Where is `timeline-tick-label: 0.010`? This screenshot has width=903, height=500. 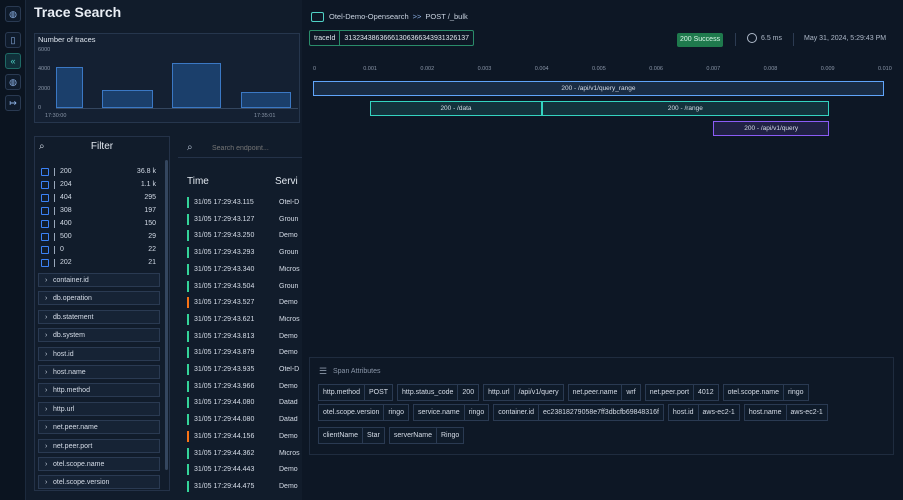 timeline-tick-label: 0.010 is located at coordinates (885, 69).